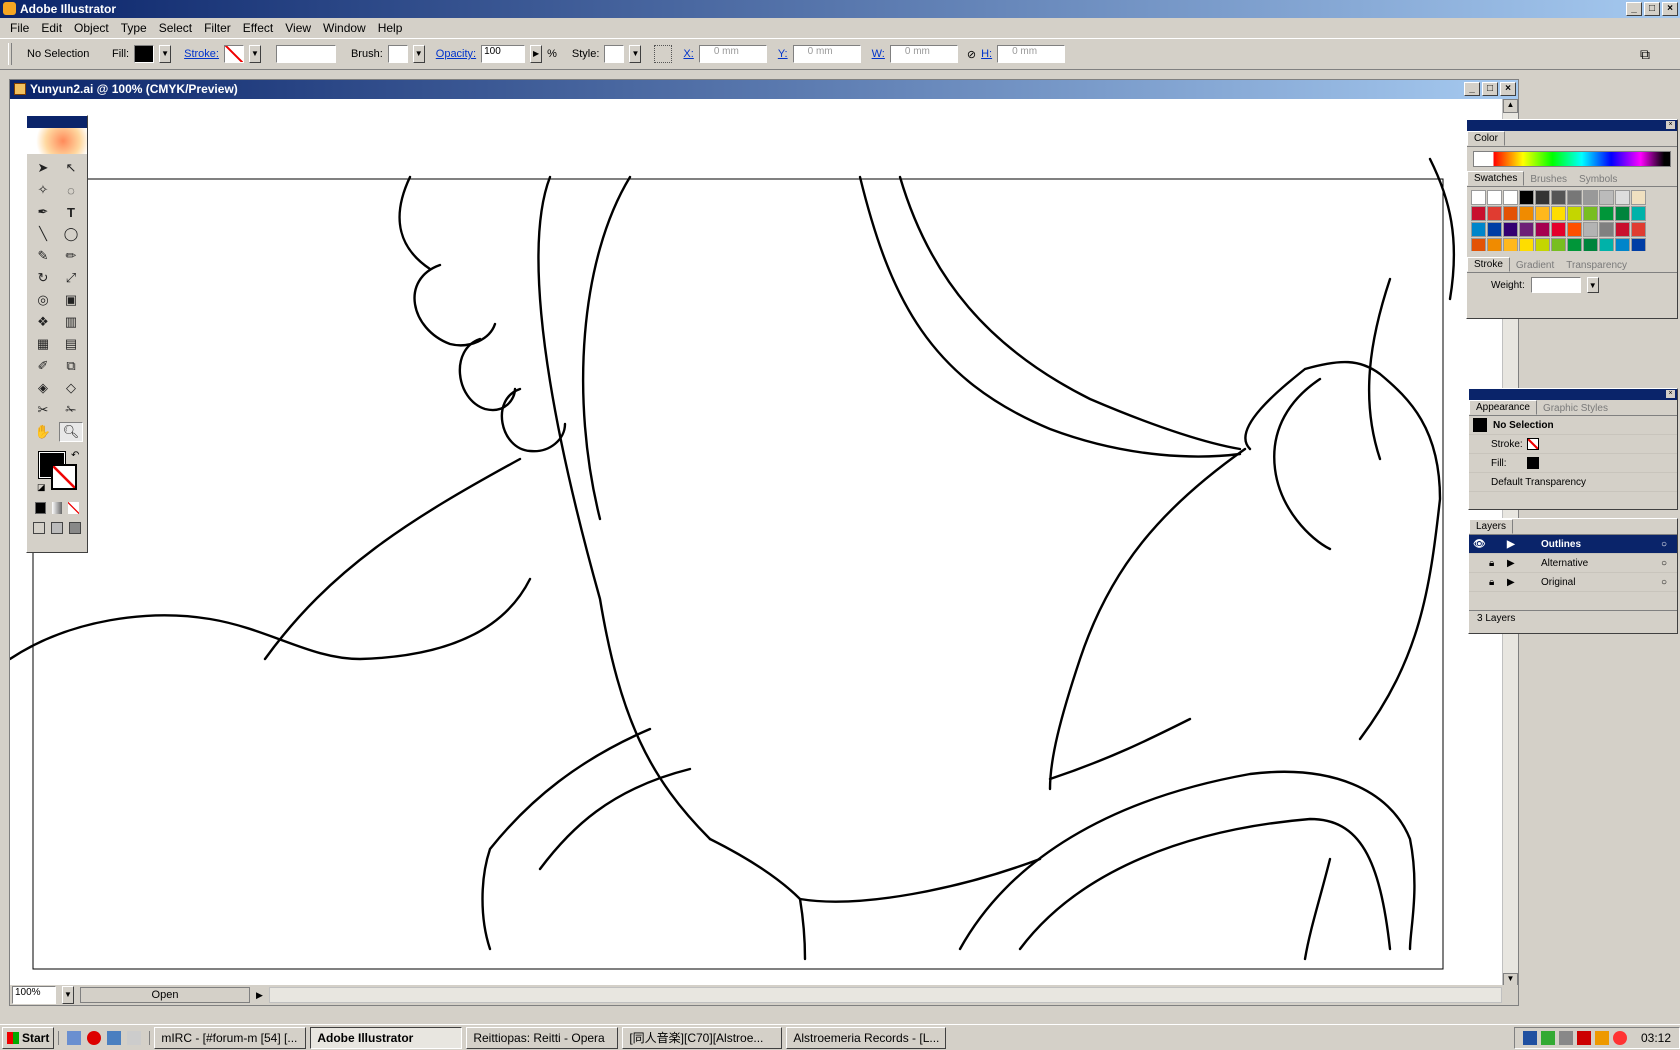 This screenshot has height=1050, width=1680. Describe the element at coordinates (71, 278) in the screenshot. I see `scale-tool-icon: ⤢` at that location.